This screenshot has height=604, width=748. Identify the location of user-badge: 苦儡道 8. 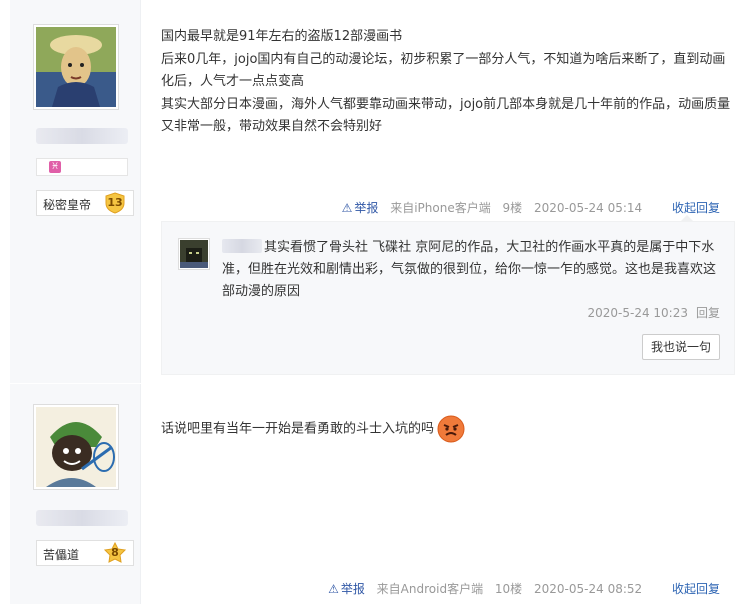
(85, 553).